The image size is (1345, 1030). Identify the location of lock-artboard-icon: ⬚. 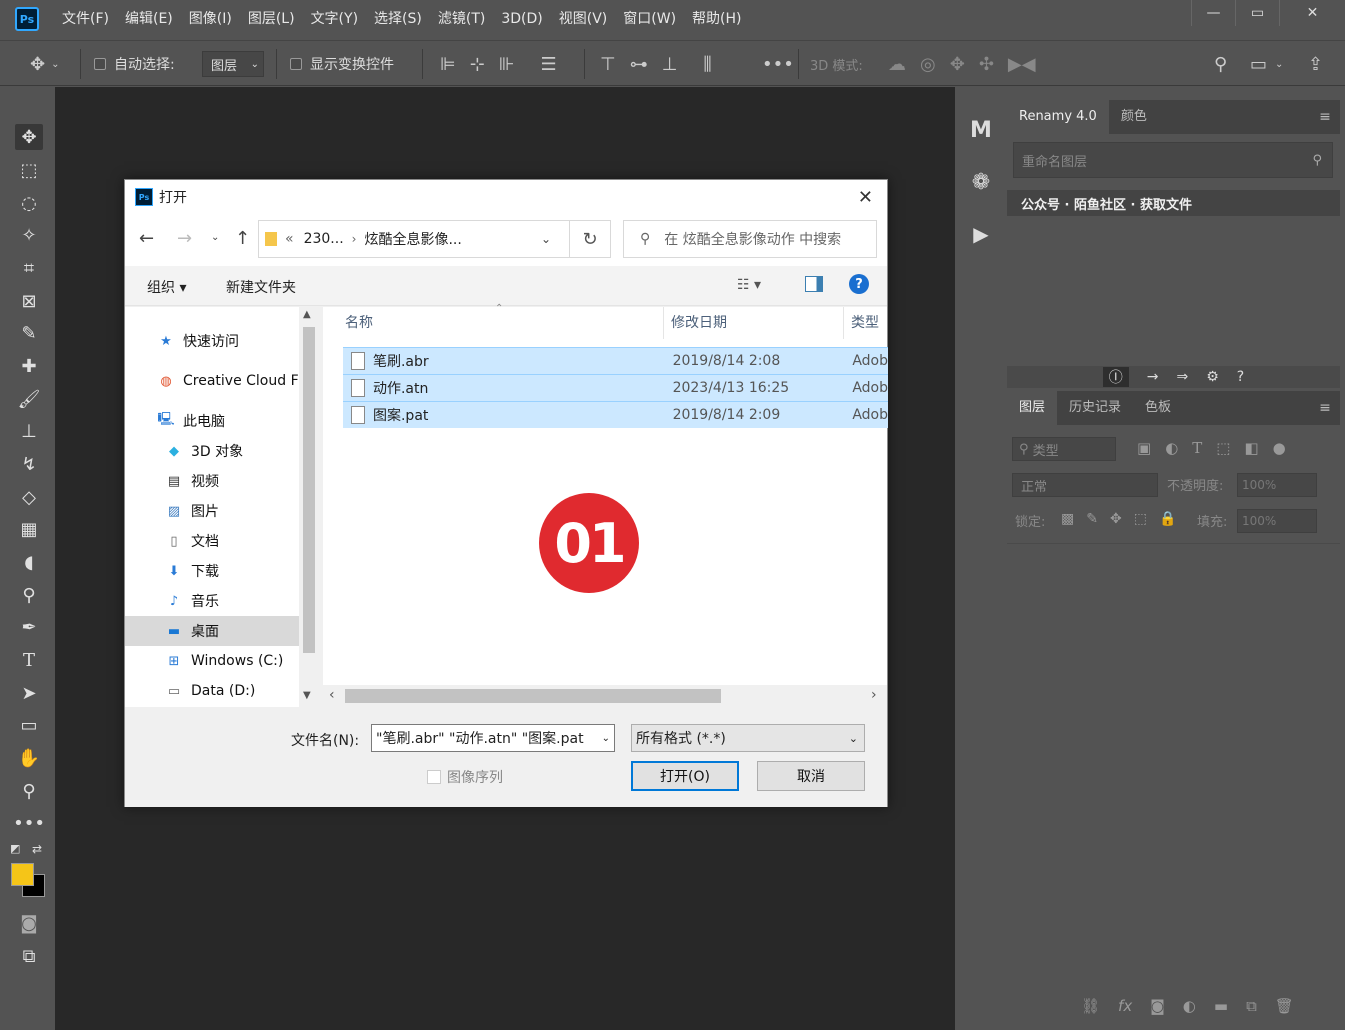
(1140, 519).